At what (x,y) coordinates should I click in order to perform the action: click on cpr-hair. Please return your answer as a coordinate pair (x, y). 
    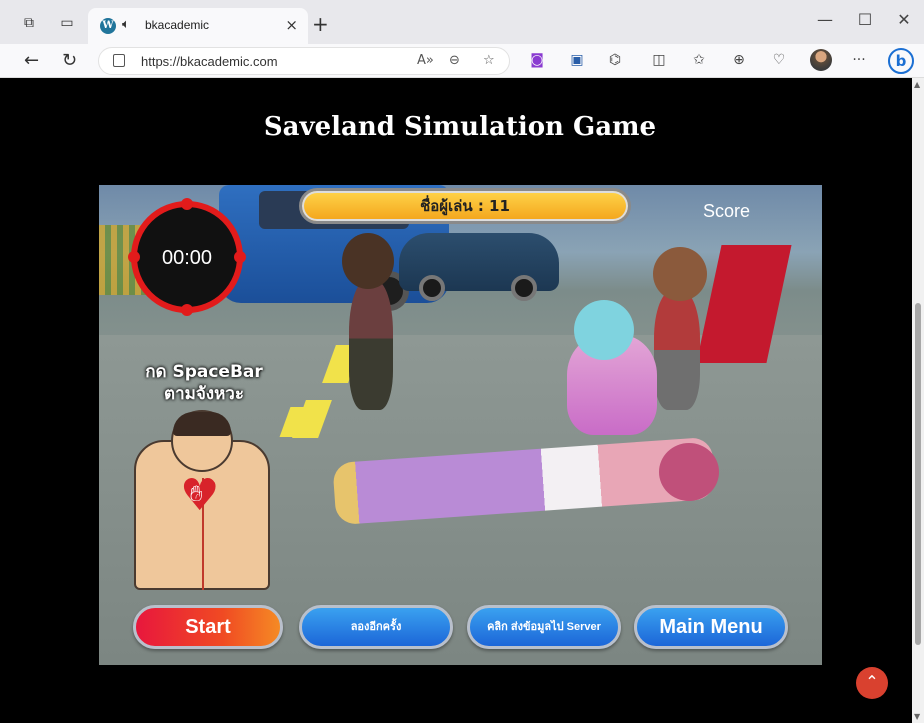
    Looking at the image, I should click on (202, 424).